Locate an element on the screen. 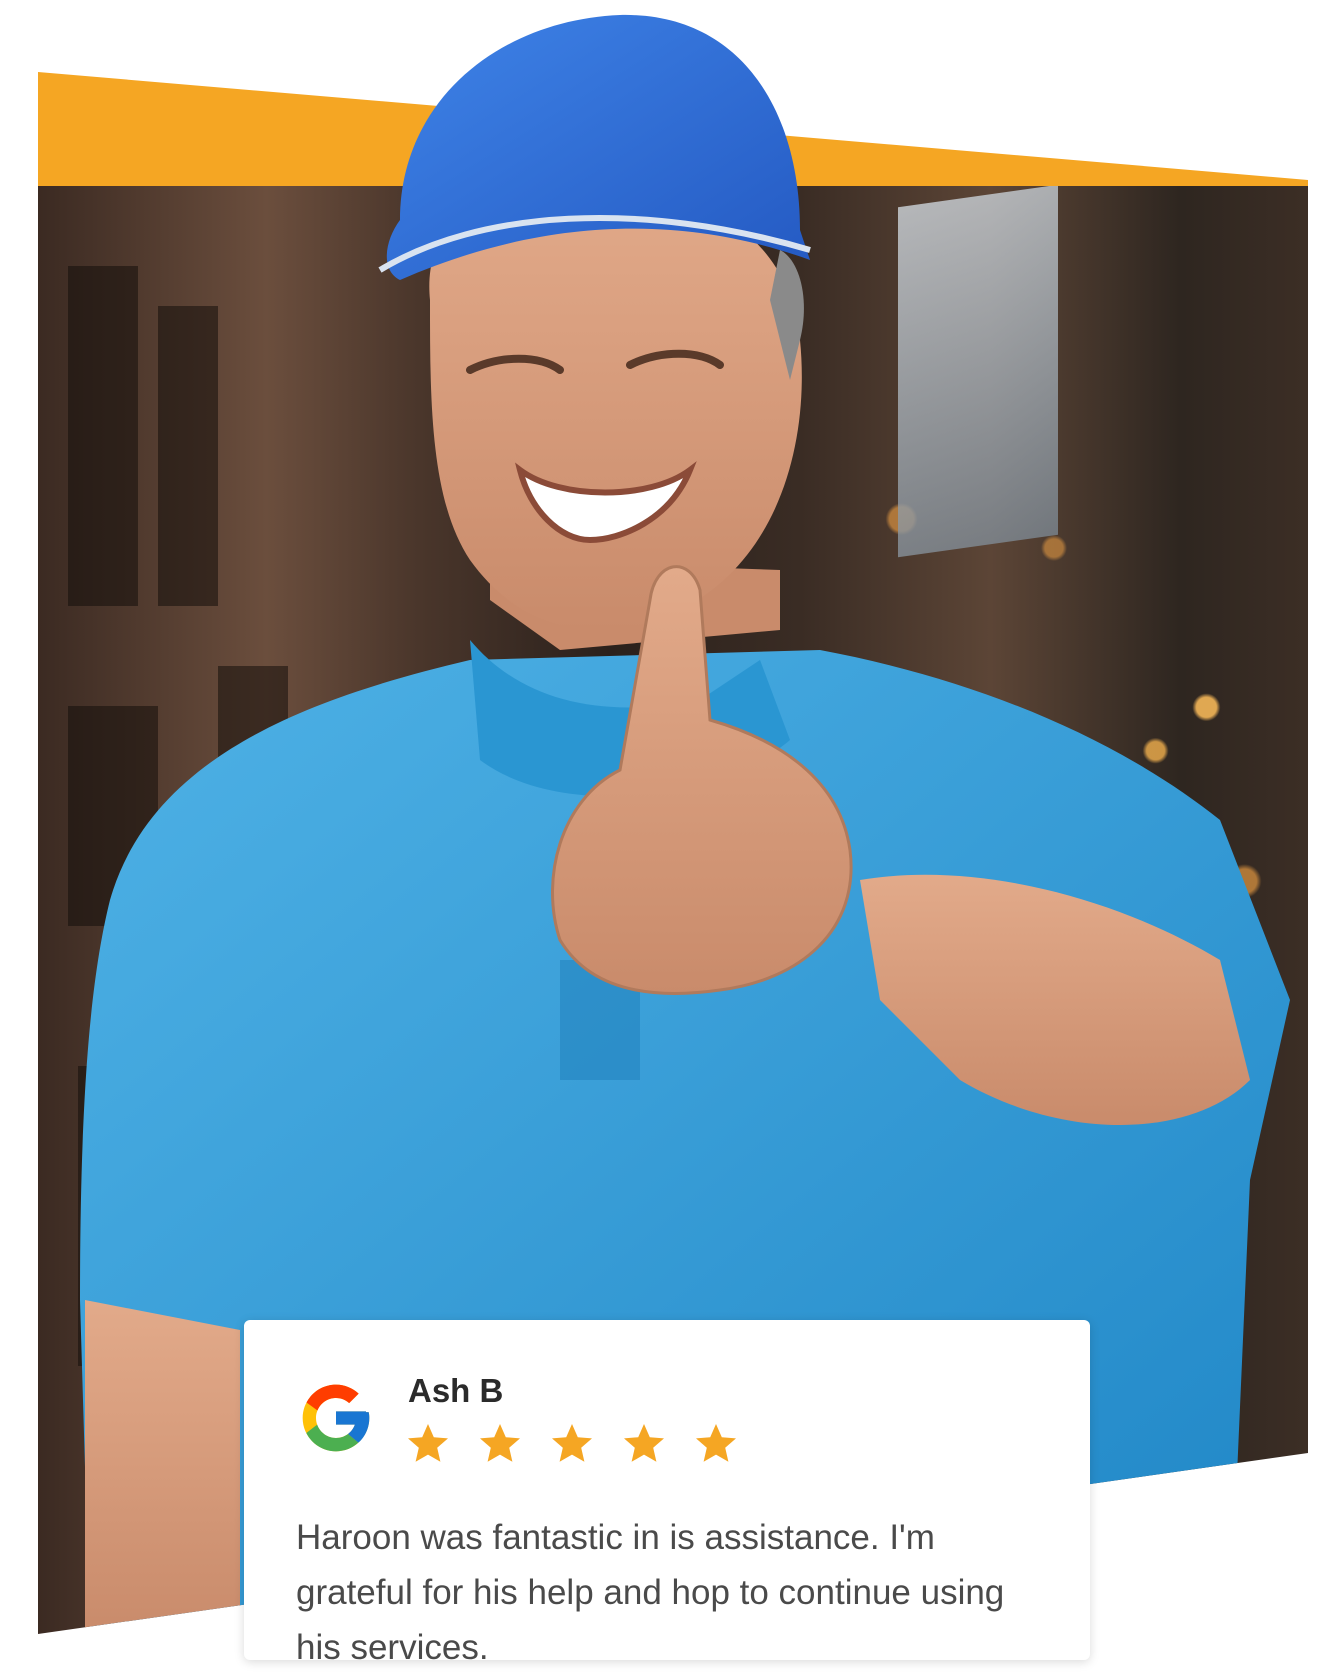  google-g-logo-icon is located at coordinates (336, 1418).